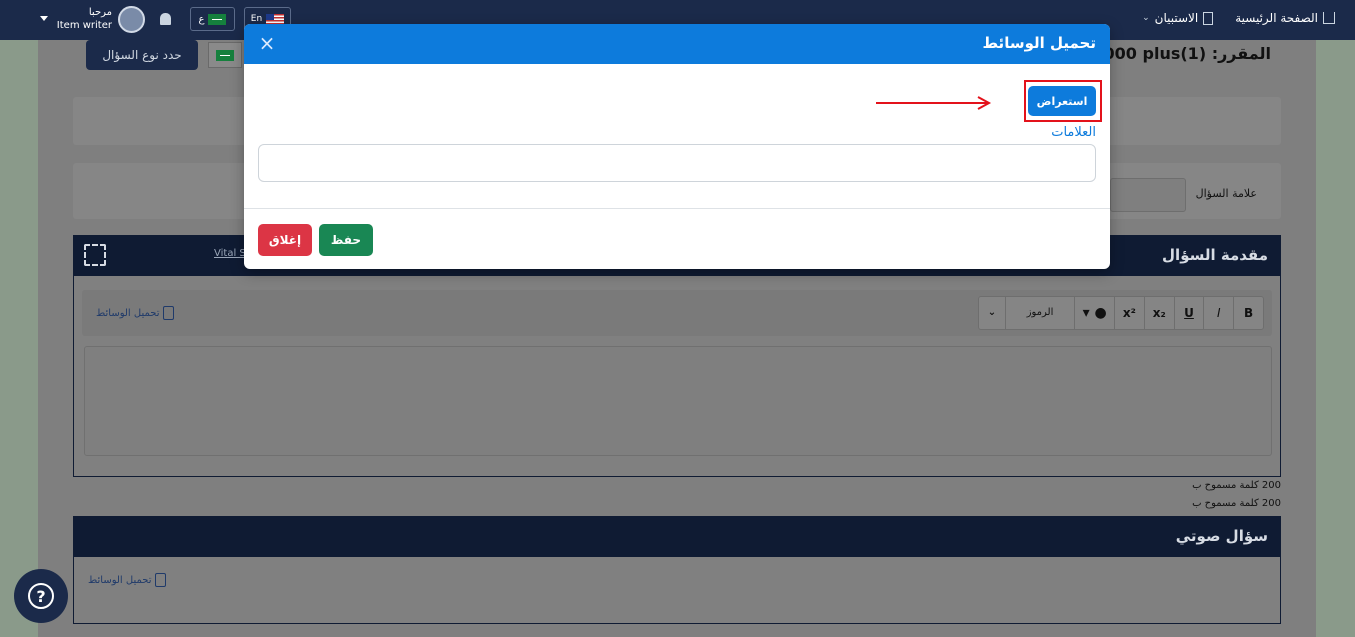 Image resolution: width=1355 pixels, height=637 pixels. What do you see at coordinates (1148, 195) in the screenshot?
I see `question-mark-input` at bounding box center [1148, 195].